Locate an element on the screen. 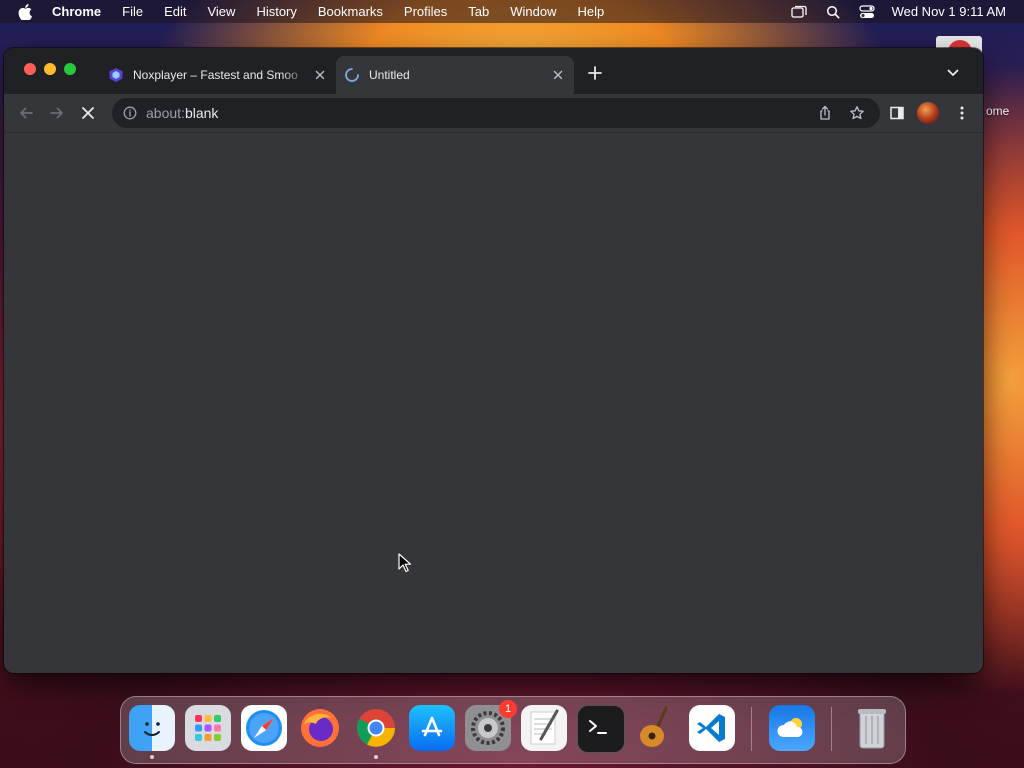 The image size is (1024, 768). spotlight-search-icon is located at coordinates (833, 12).